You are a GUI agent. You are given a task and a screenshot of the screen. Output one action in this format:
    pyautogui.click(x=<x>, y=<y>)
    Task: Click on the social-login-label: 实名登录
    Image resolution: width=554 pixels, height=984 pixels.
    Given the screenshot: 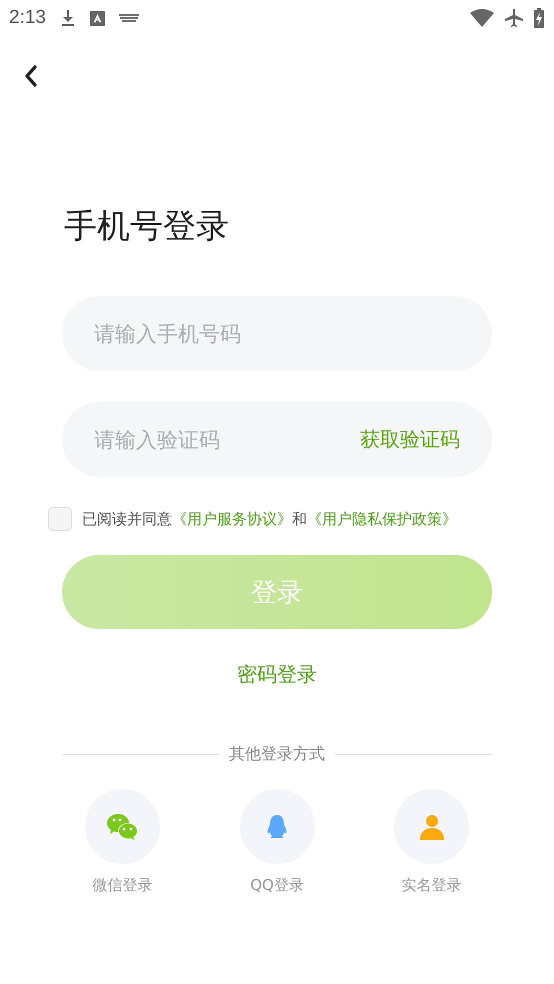 What is the action you would take?
    pyautogui.click(x=432, y=885)
    